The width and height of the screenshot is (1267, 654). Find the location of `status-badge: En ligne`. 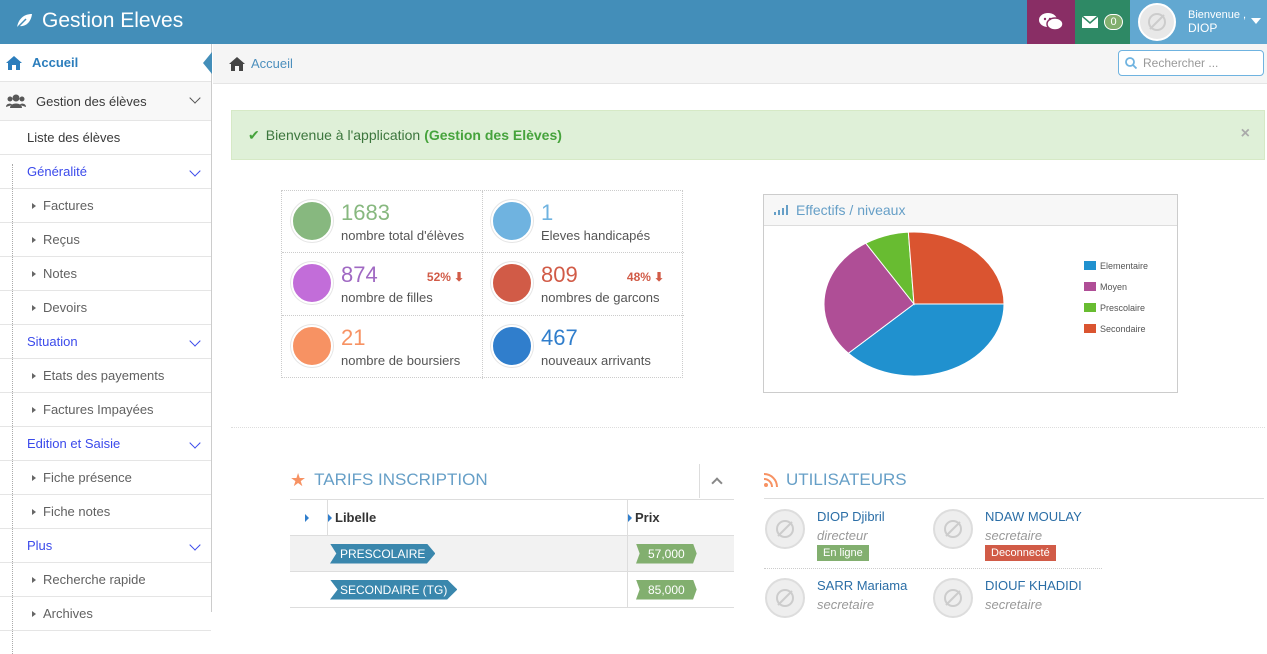

status-badge: En ligne is located at coordinates (843, 553).